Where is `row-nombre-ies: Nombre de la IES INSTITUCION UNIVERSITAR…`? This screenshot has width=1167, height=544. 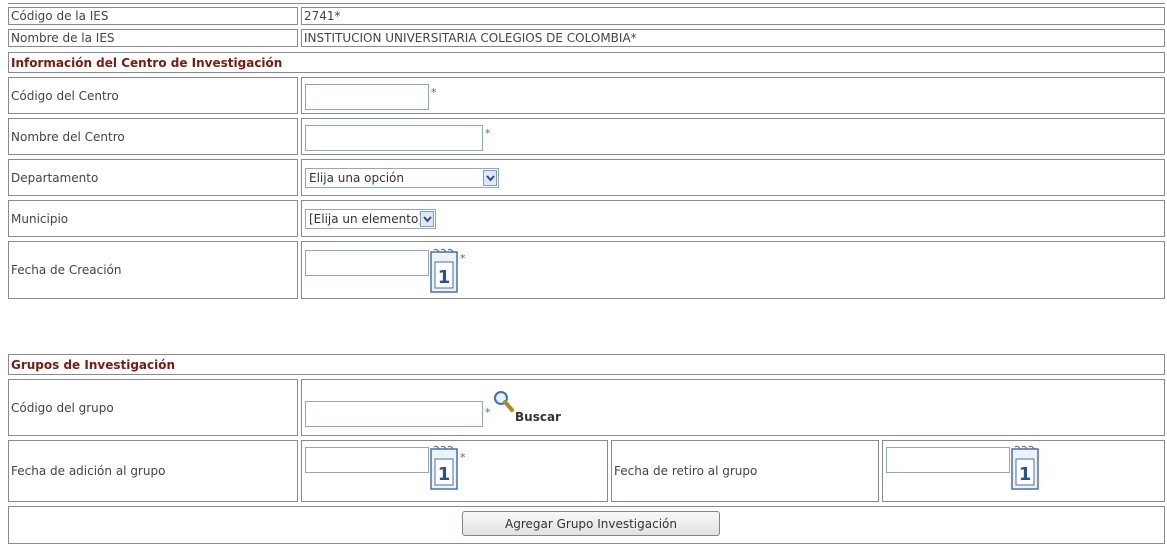
row-nombre-ies: Nombre de la IES INSTITUCION UNIVERSITAR… is located at coordinates (586, 38).